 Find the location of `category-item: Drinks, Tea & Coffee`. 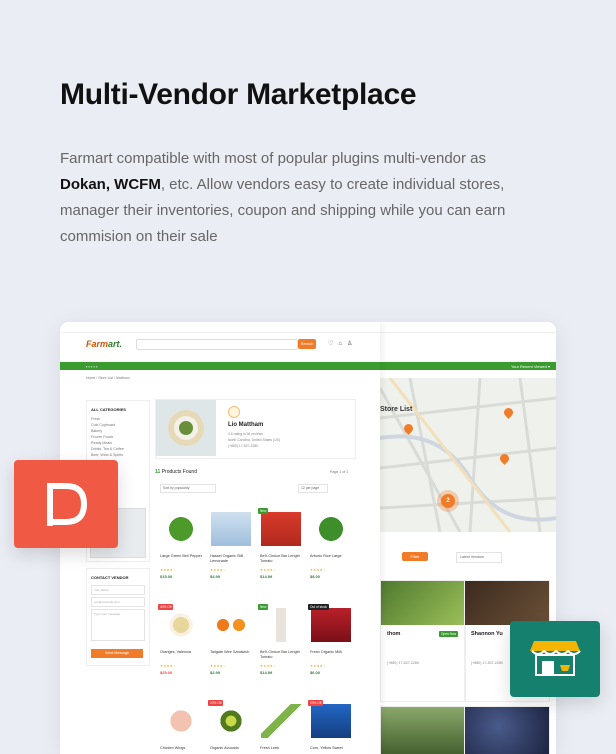

category-item: Drinks, Tea & Coffee is located at coordinates (107, 449).